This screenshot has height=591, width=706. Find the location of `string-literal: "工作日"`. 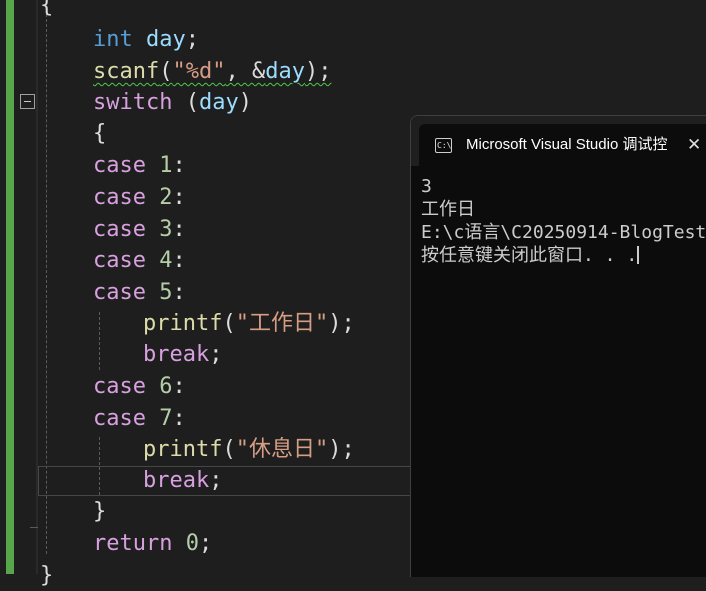

string-literal: "工作日" is located at coordinates (282, 323).